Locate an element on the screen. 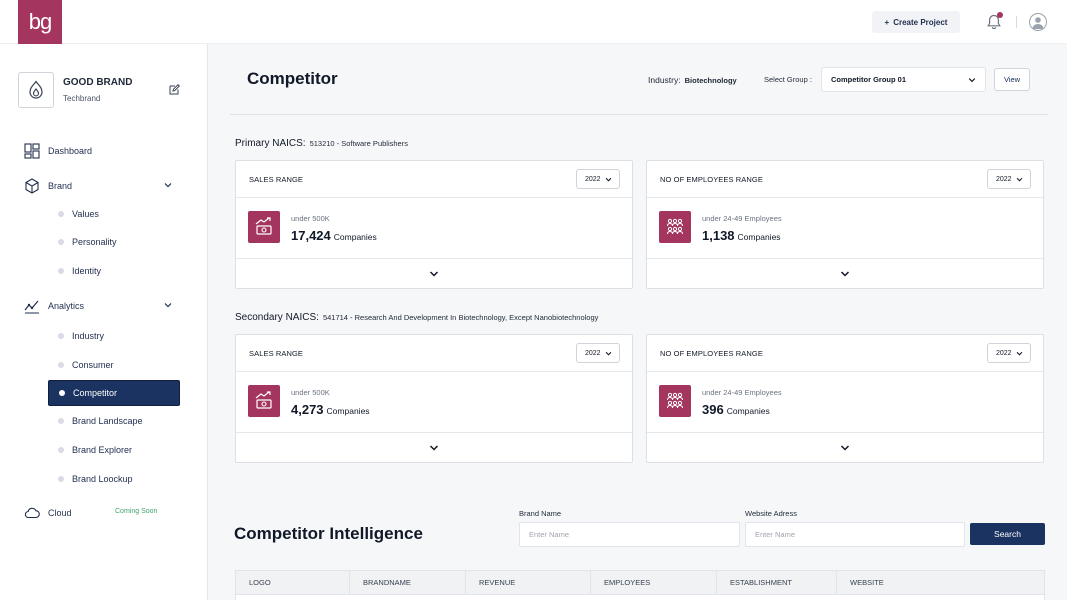 The width and height of the screenshot is (1067, 600). sidebar-item-label: Personality is located at coordinates (94, 242).